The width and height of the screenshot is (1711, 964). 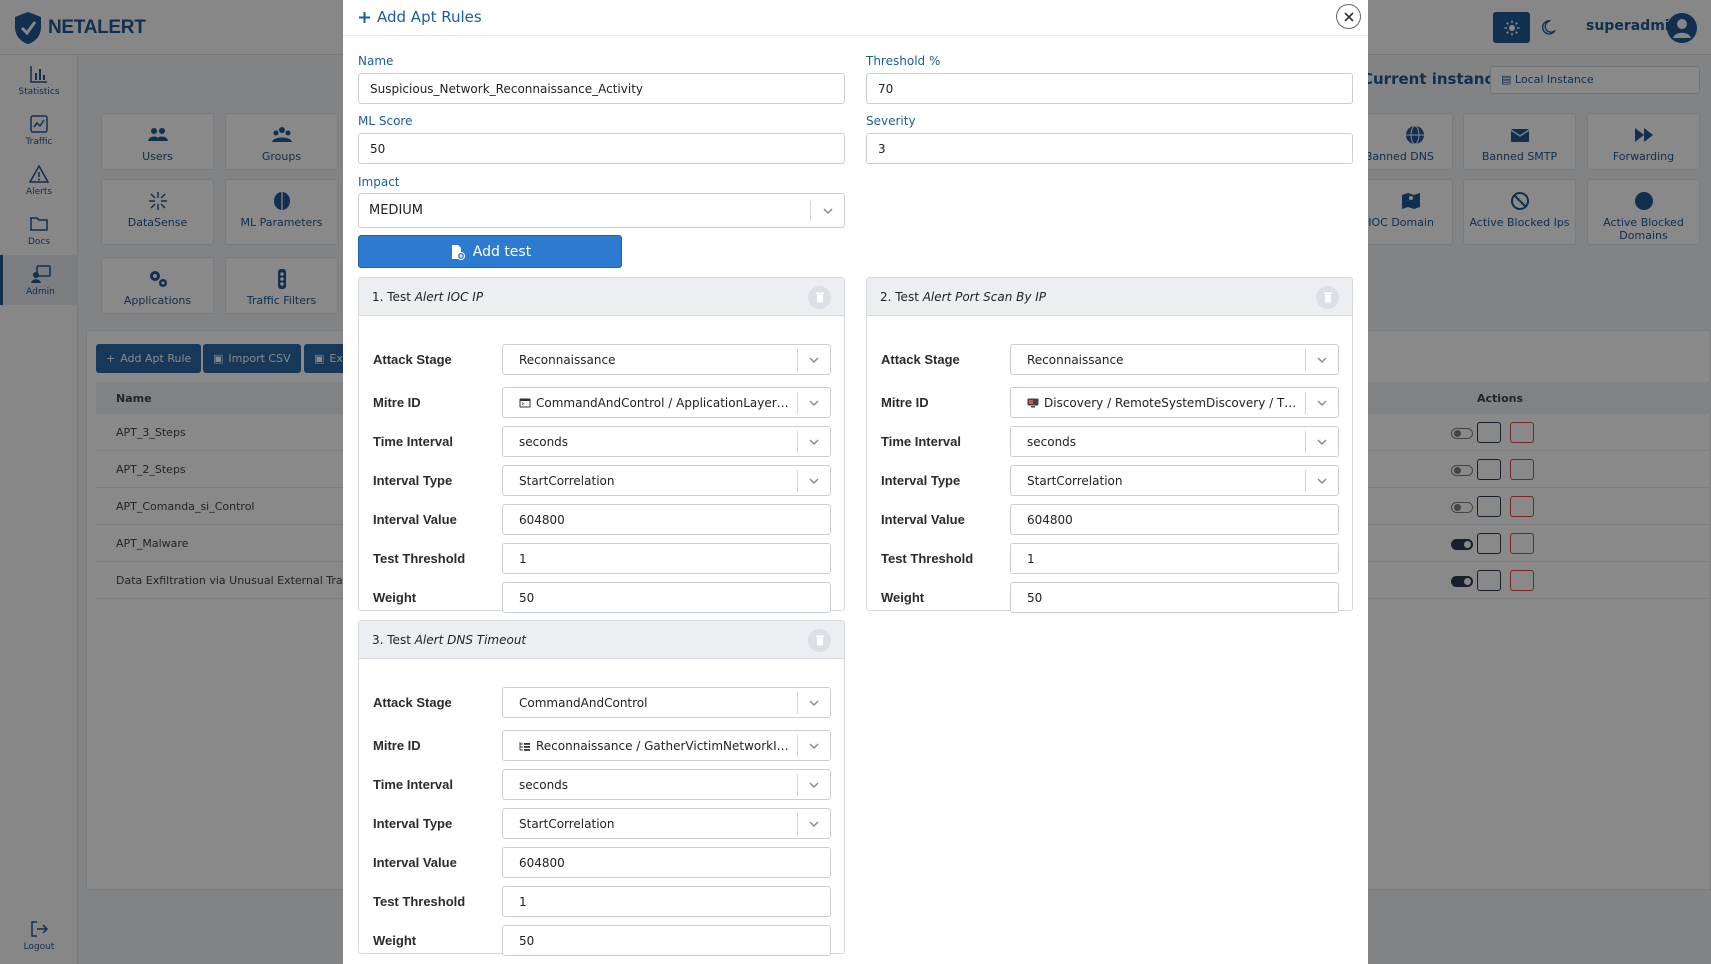 What do you see at coordinates (601, 210) in the screenshot?
I see `impact-select: MEDIUM` at bounding box center [601, 210].